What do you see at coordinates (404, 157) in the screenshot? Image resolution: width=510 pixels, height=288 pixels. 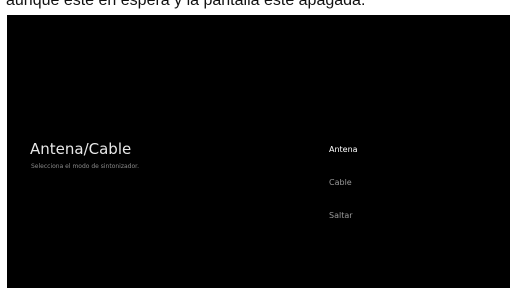 I see `option-antena: Antena` at bounding box center [404, 157].